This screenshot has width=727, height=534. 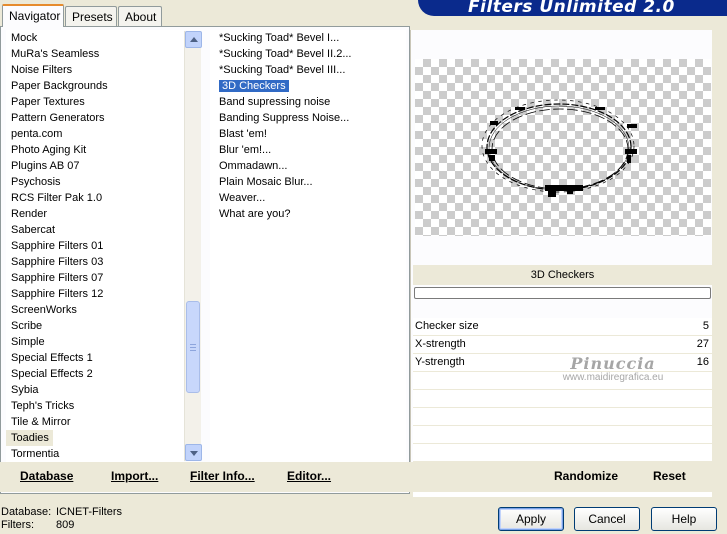 I want to click on category-item: Sapphire Filters 01, so click(x=95, y=246).